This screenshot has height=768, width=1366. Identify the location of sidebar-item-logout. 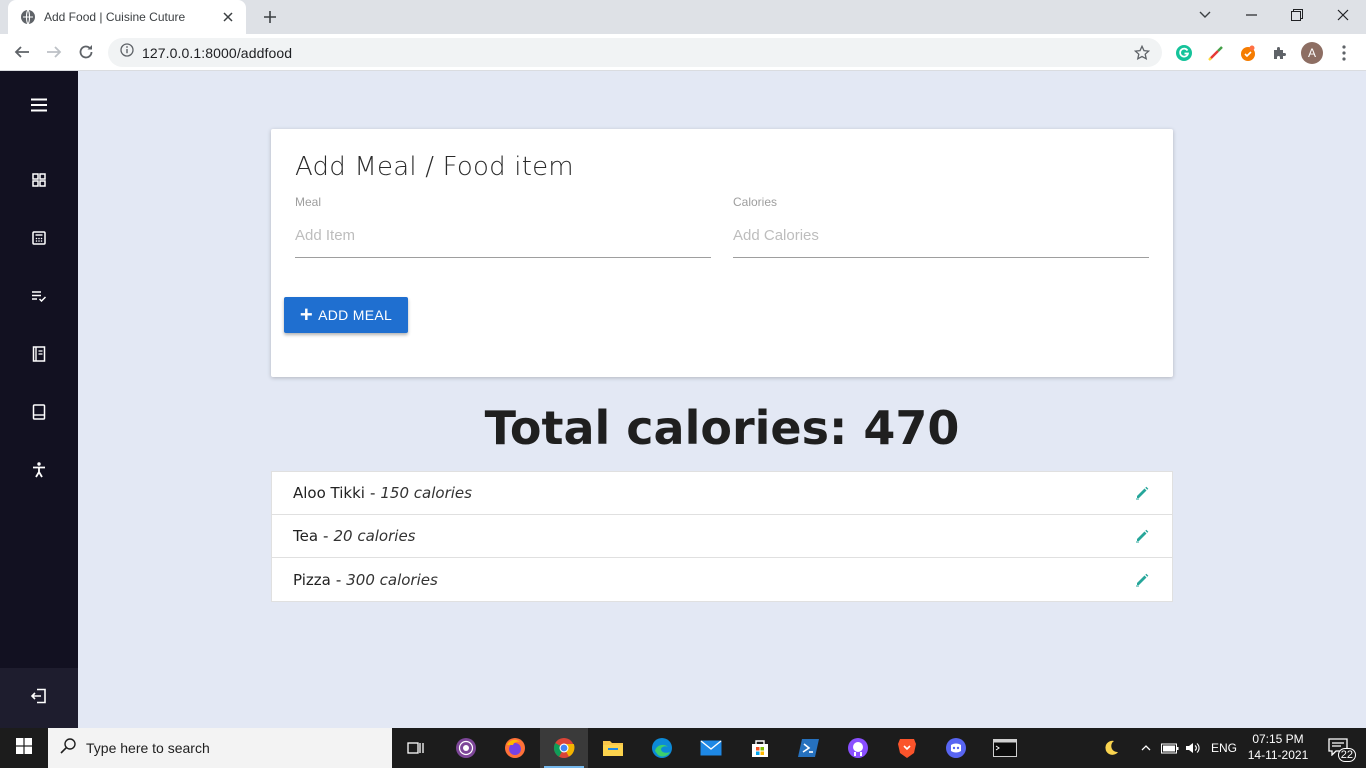
(39, 698).